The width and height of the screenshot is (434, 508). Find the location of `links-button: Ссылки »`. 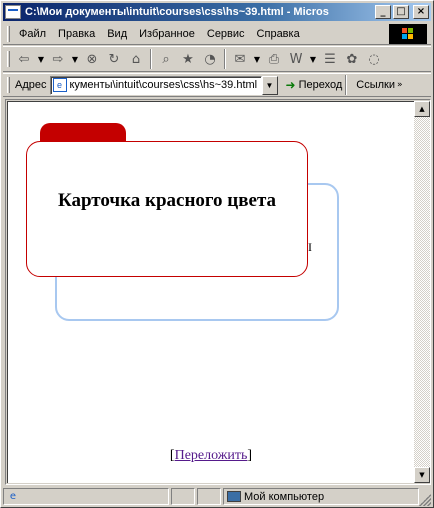

links-button: Ссылки » is located at coordinates (379, 85).